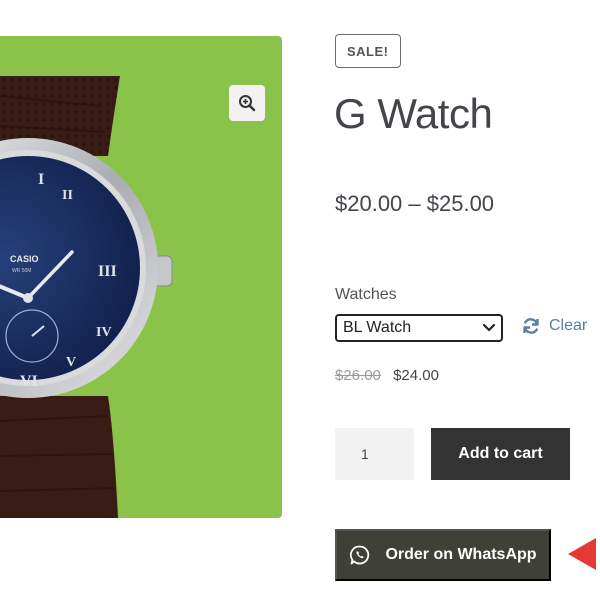 This screenshot has height=600, width=600. I want to click on price-range: $20.00 – $25.00, so click(415, 203).